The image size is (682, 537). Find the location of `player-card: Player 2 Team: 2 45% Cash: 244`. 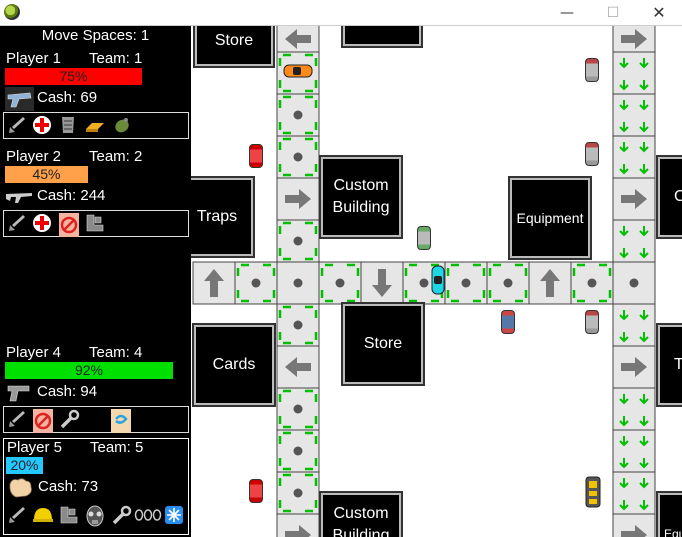

player-card: Player 2 Team: 2 45% Cash: 244 is located at coordinates (96, 194).